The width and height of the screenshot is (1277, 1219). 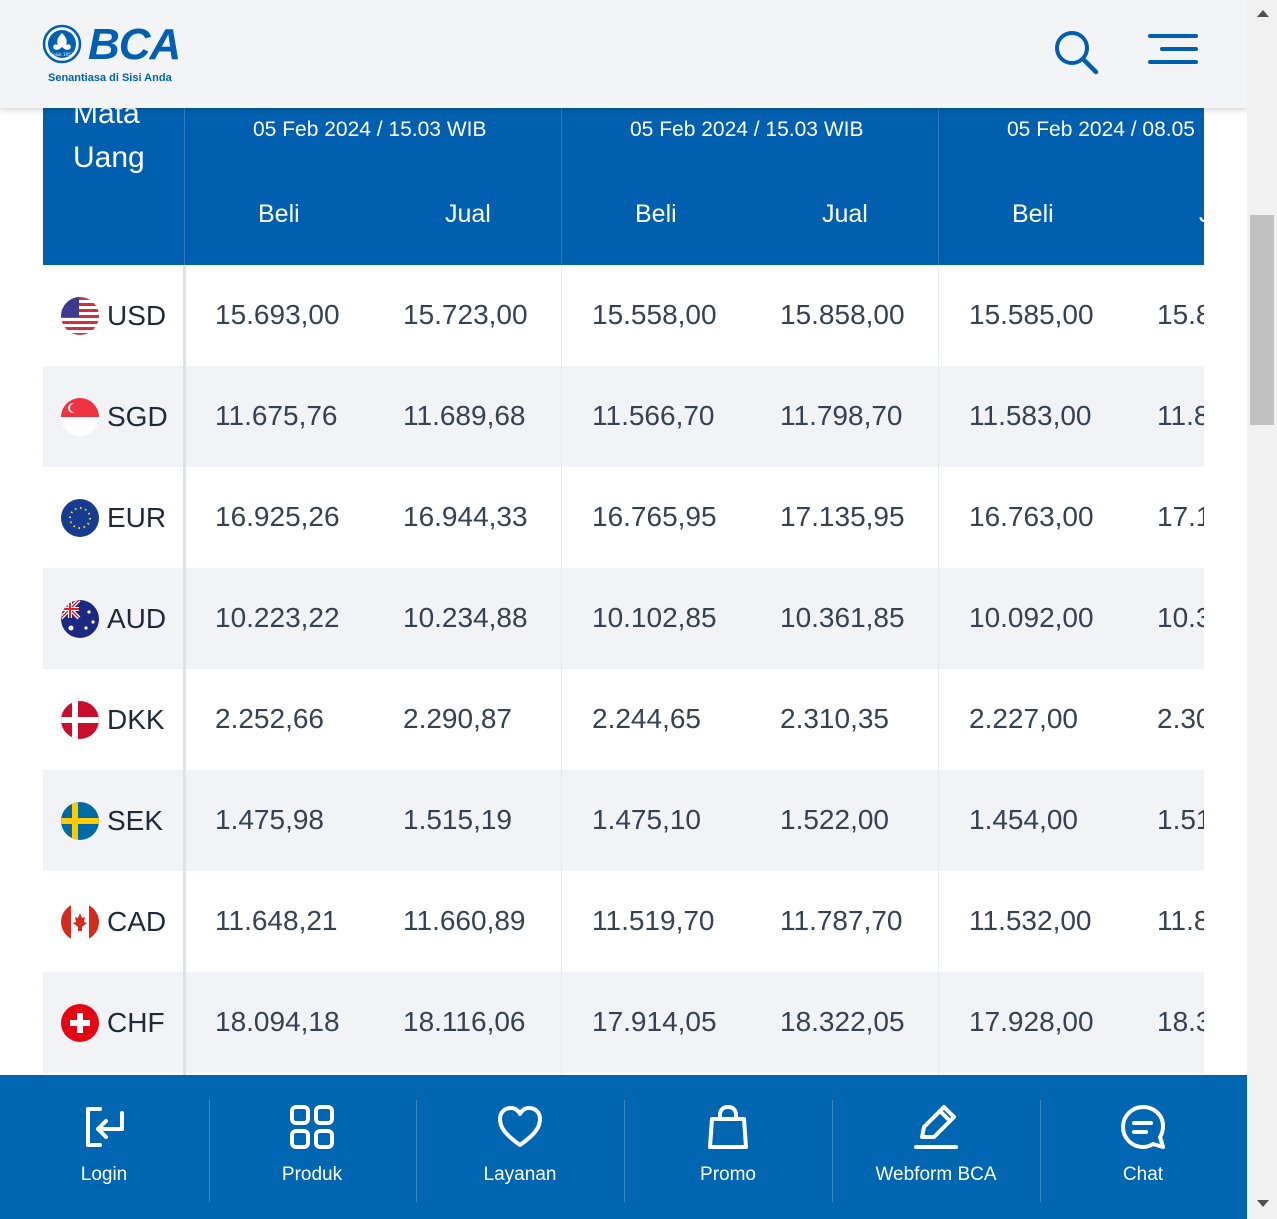 What do you see at coordinates (113, 1023) in the screenshot?
I see `currency-cell: CHF` at bounding box center [113, 1023].